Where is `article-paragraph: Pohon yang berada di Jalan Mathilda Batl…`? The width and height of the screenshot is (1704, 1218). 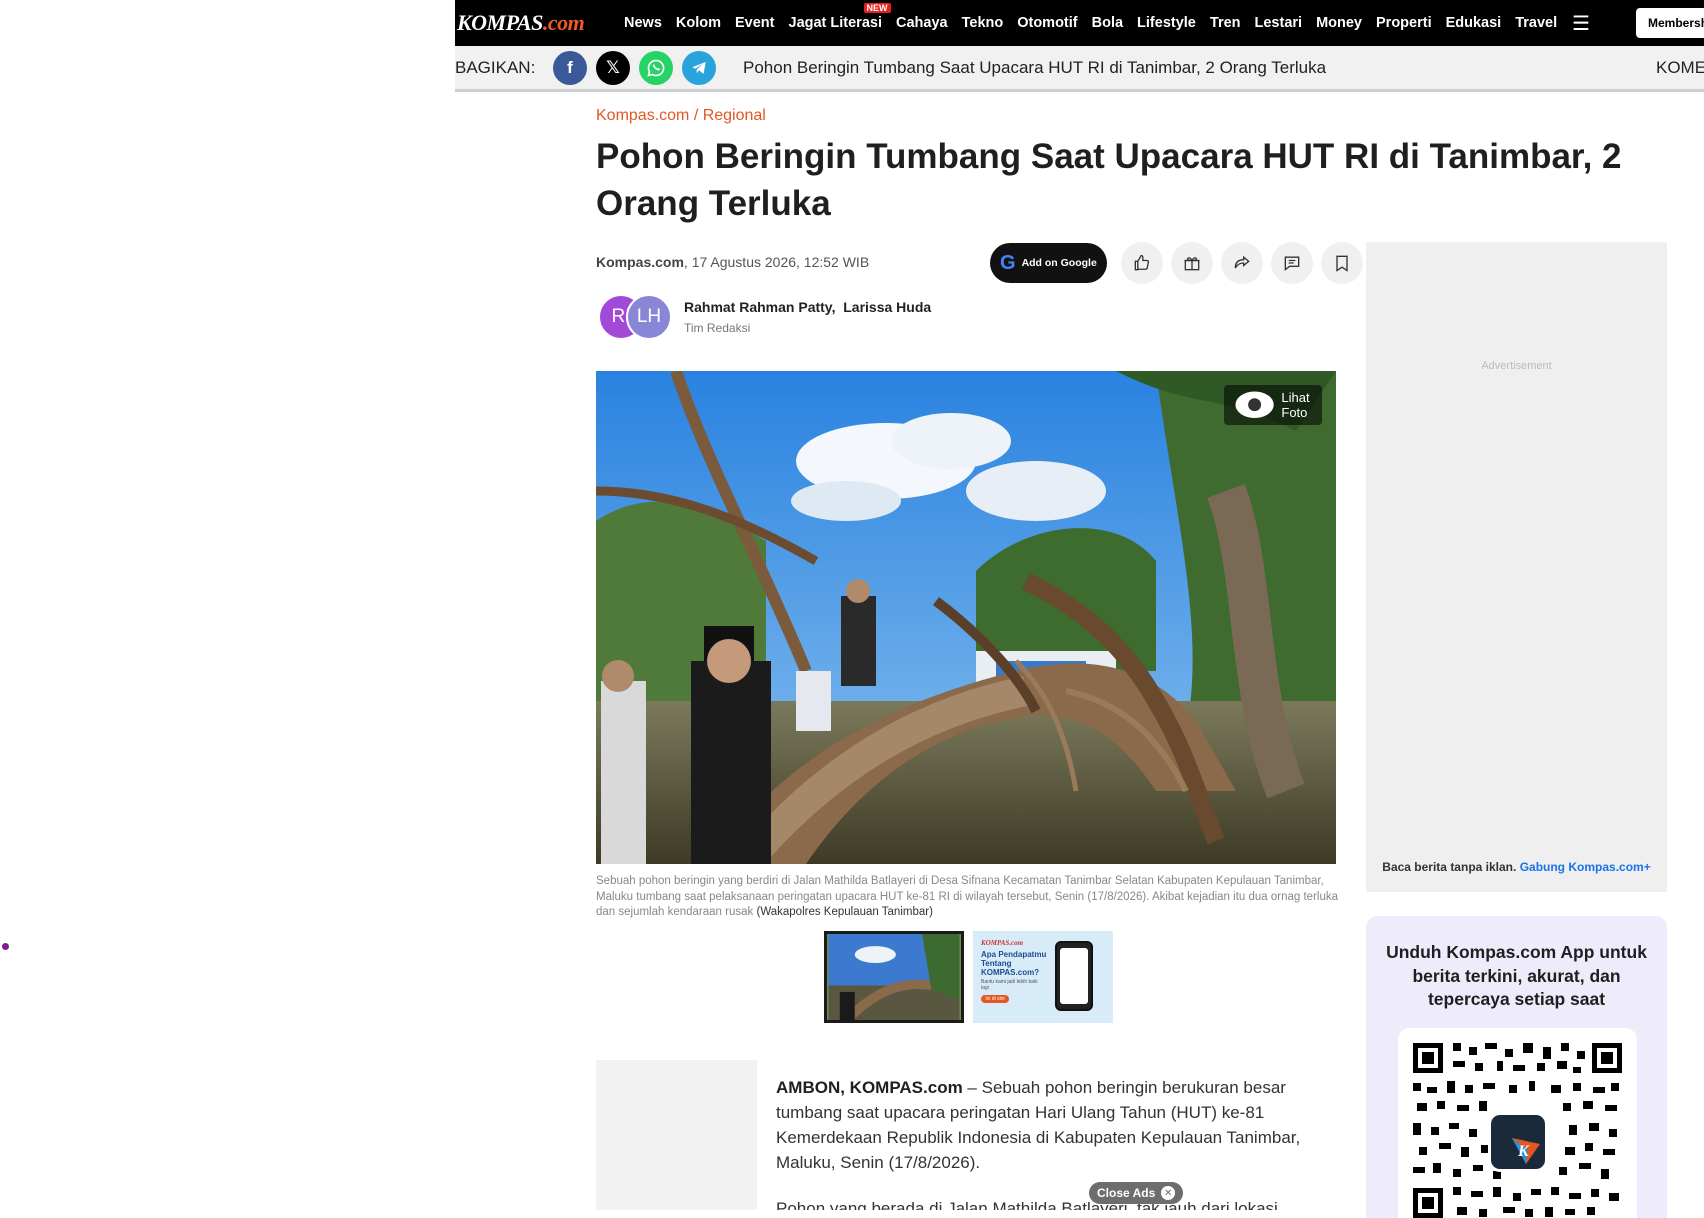 article-paragraph: Pohon yang berada di Jalan Mathilda Batl… is located at coordinates (1027, 1204).